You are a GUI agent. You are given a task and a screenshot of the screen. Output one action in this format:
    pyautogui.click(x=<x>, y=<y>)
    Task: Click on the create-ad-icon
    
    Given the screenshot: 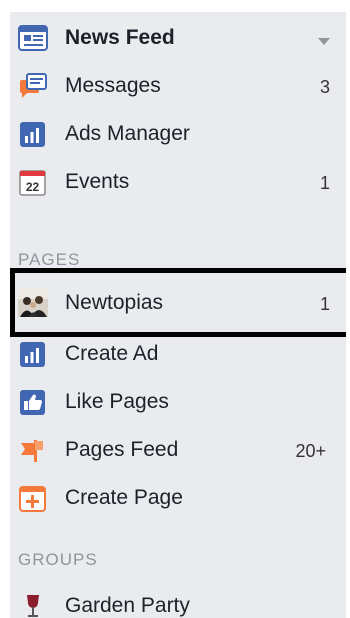 What is the action you would take?
    pyautogui.click(x=33, y=354)
    